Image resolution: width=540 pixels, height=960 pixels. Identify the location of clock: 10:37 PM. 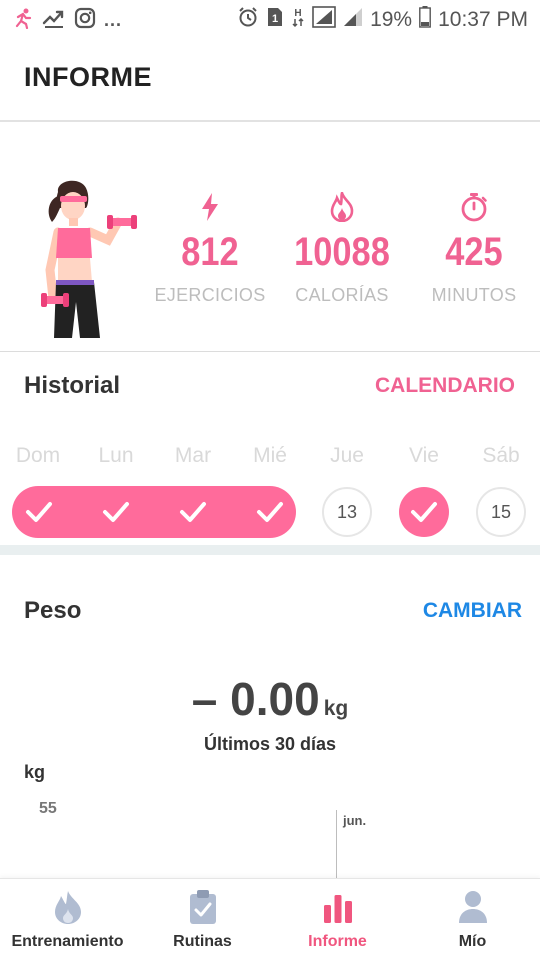
(483, 19).